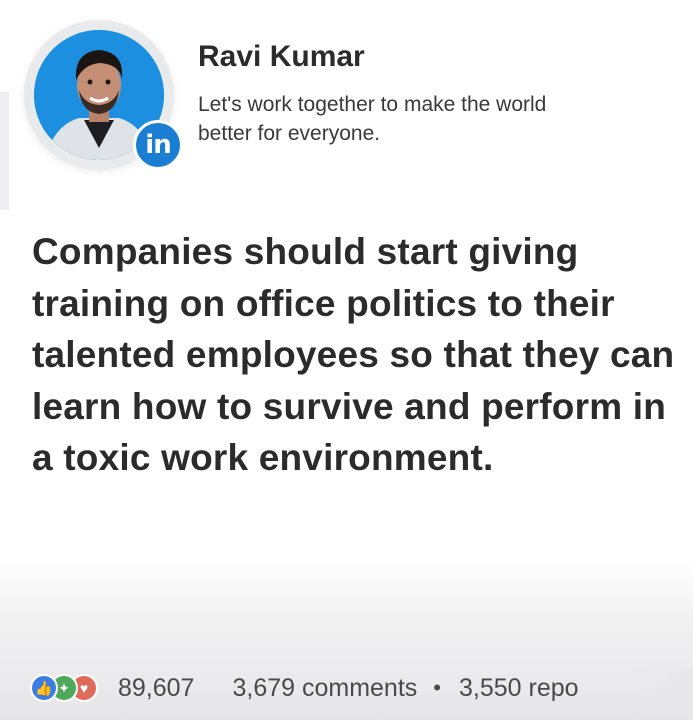 The width and height of the screenshot is (693, 720). Describe the element at coordinates (156, 688) in the screenshot. I see `reaction-count: 89,607` at that location.